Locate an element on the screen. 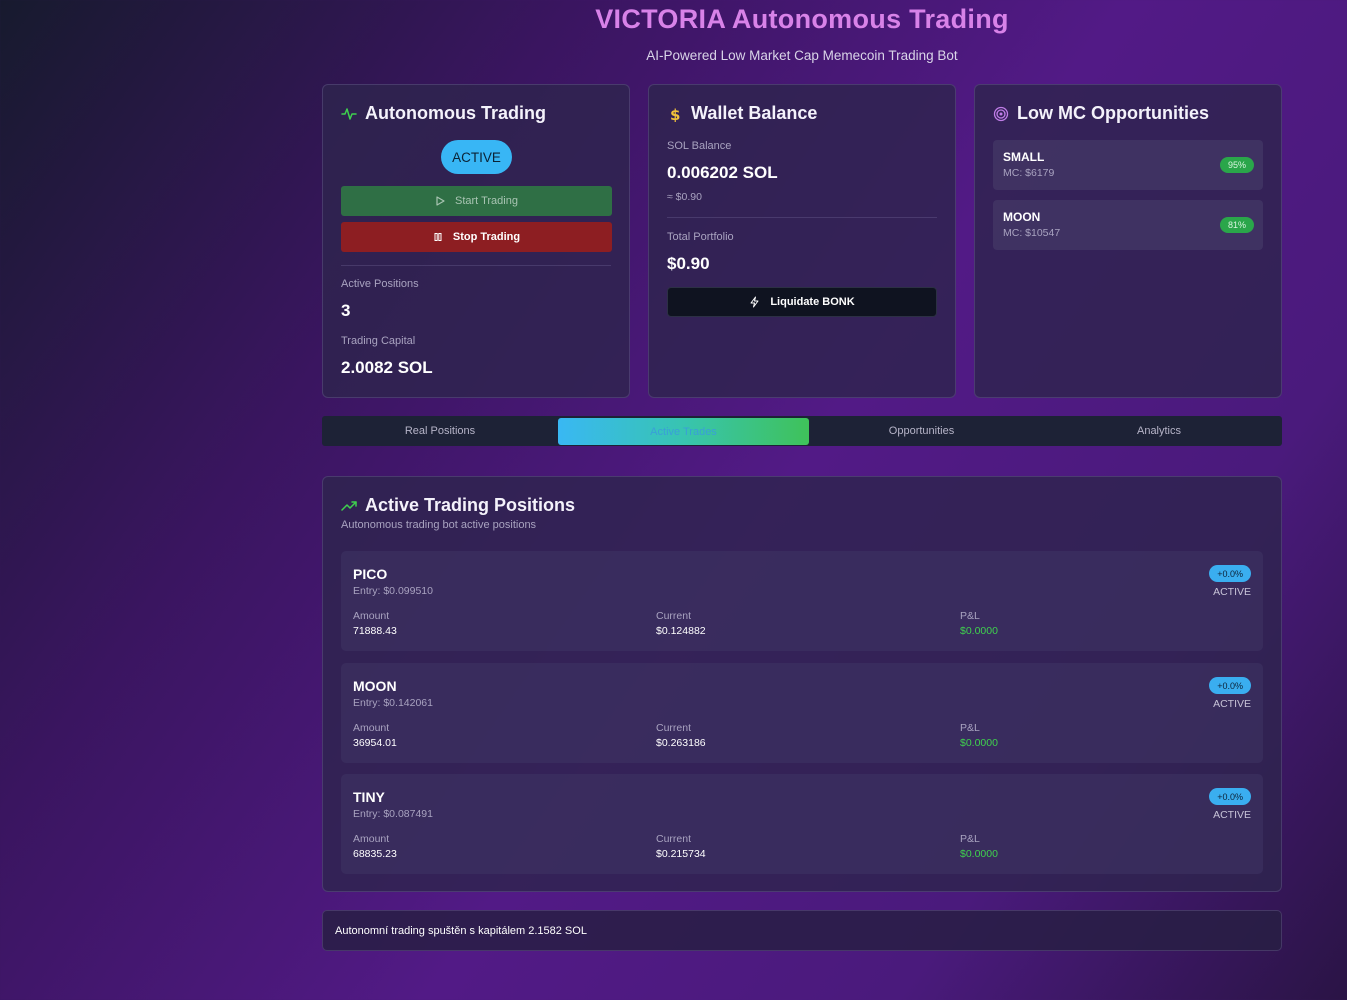 The height and width of the screenshot is (1000, 1347). amount-value: 68835.23 is located at coordinates (375, 854).